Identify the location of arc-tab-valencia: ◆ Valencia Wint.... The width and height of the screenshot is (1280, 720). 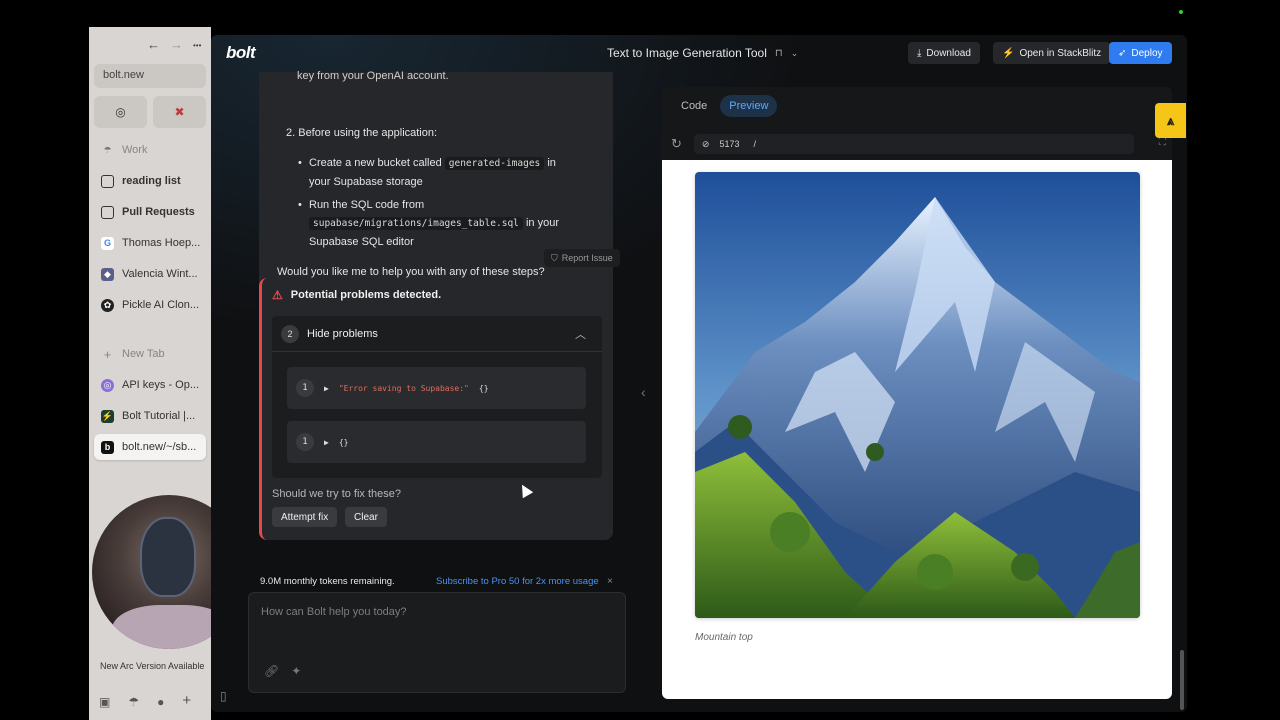
(150, 274).